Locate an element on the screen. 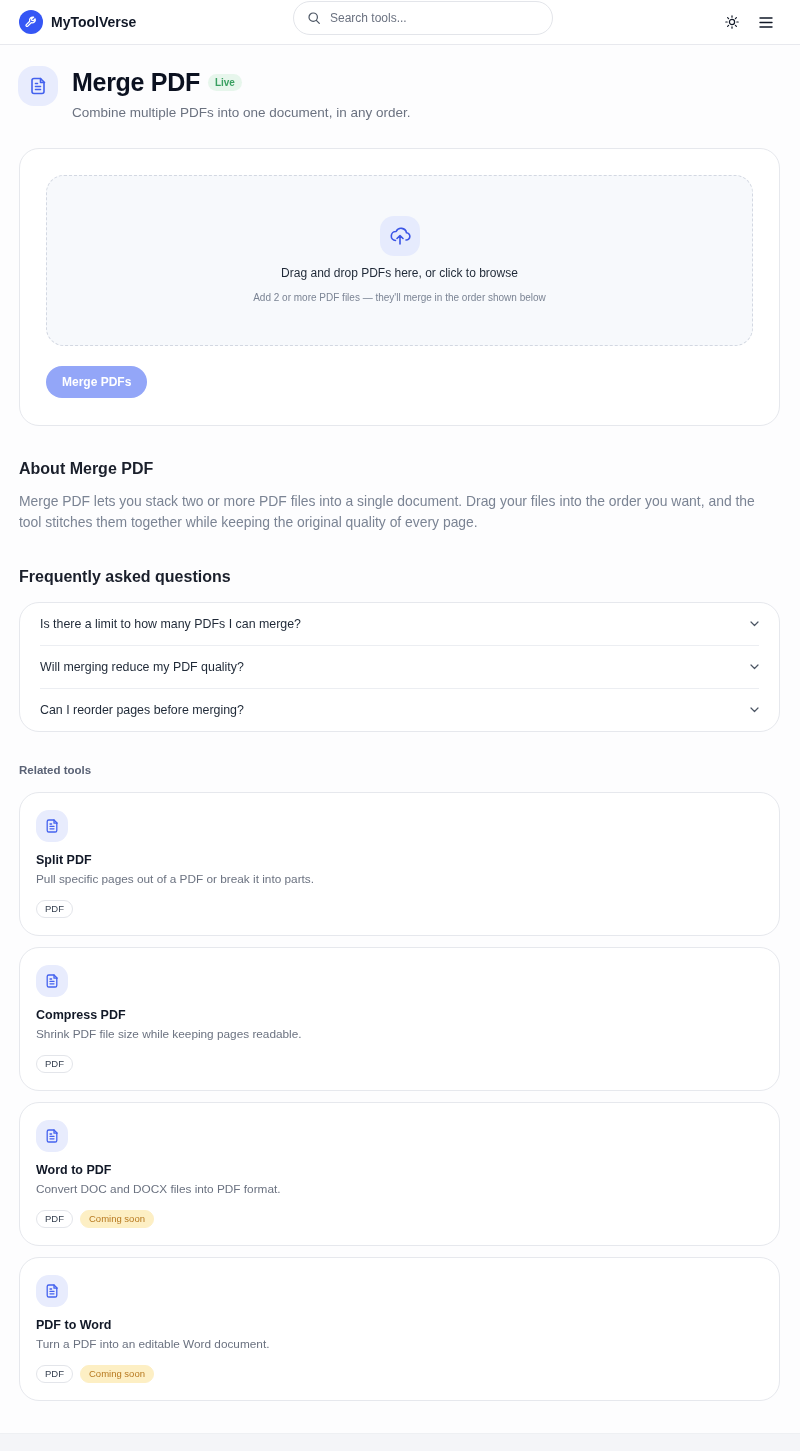 The image size is (800, 1451). page-subtitle: Combine multiple PDFs into one document, in any order. is located at coordinates (241, 113).